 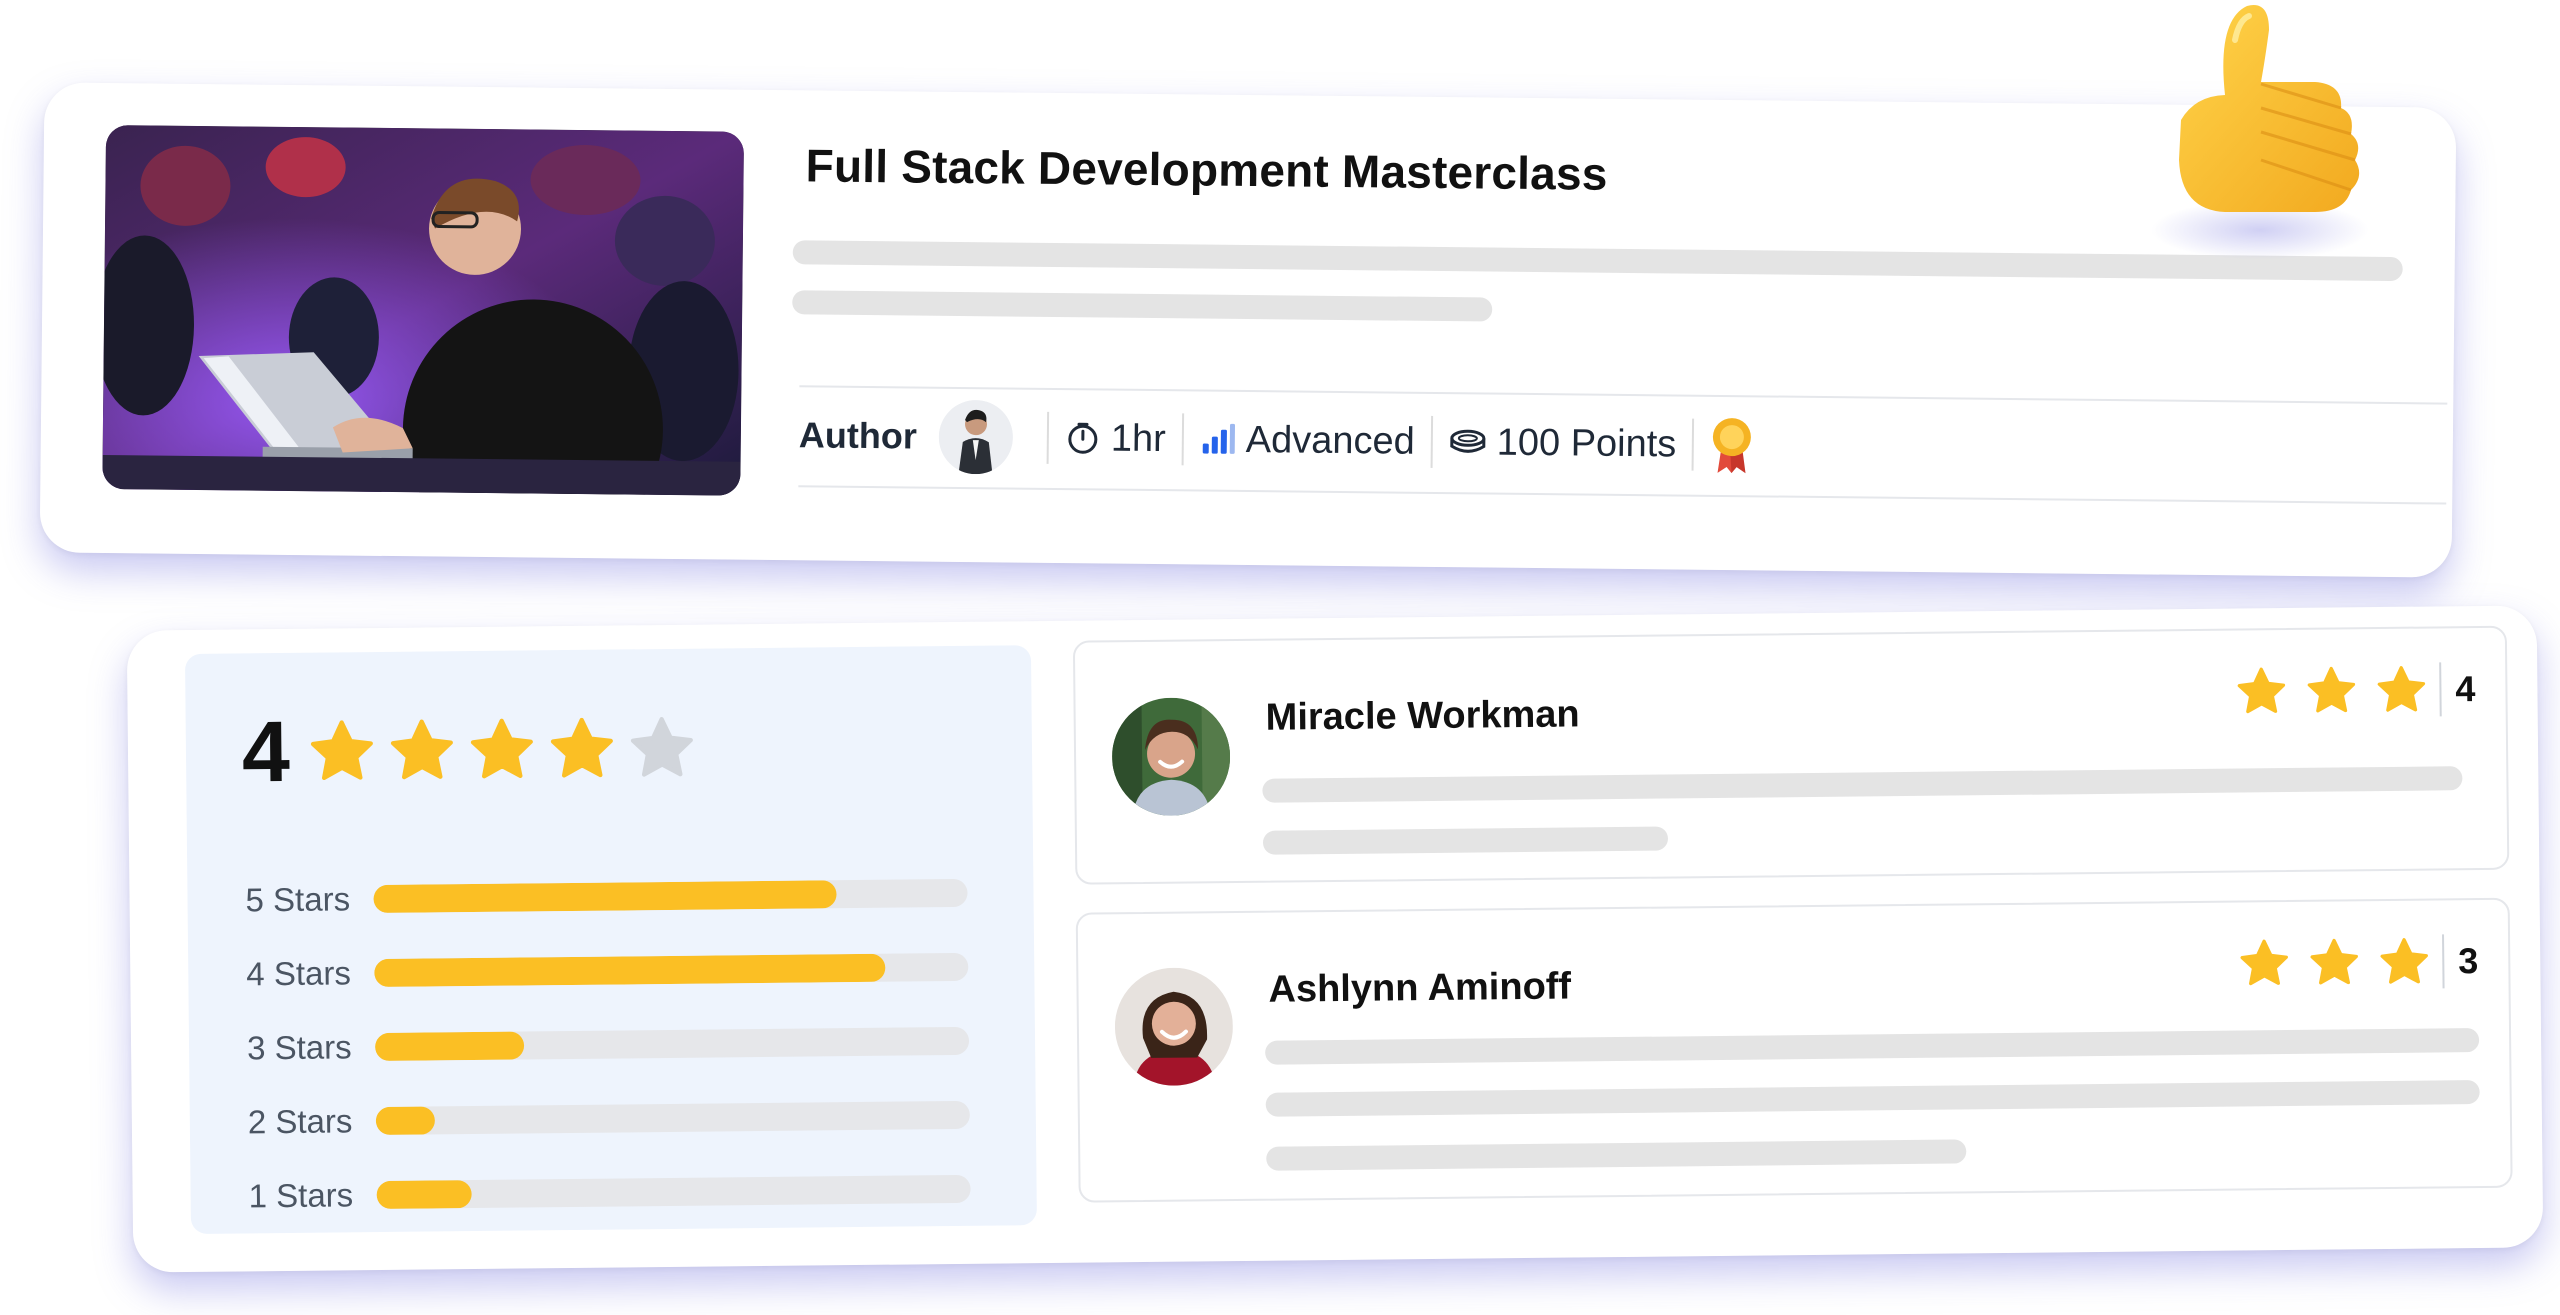 I want to click on duration-value: 1hr, so click(x=1138, y=438).